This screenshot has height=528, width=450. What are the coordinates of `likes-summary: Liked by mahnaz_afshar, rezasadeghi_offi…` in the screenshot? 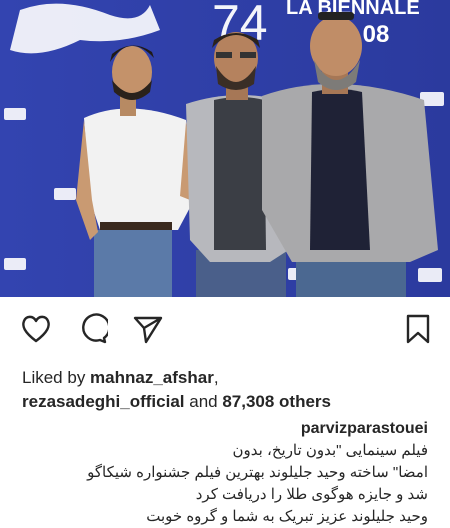 It's located at (227, 390).